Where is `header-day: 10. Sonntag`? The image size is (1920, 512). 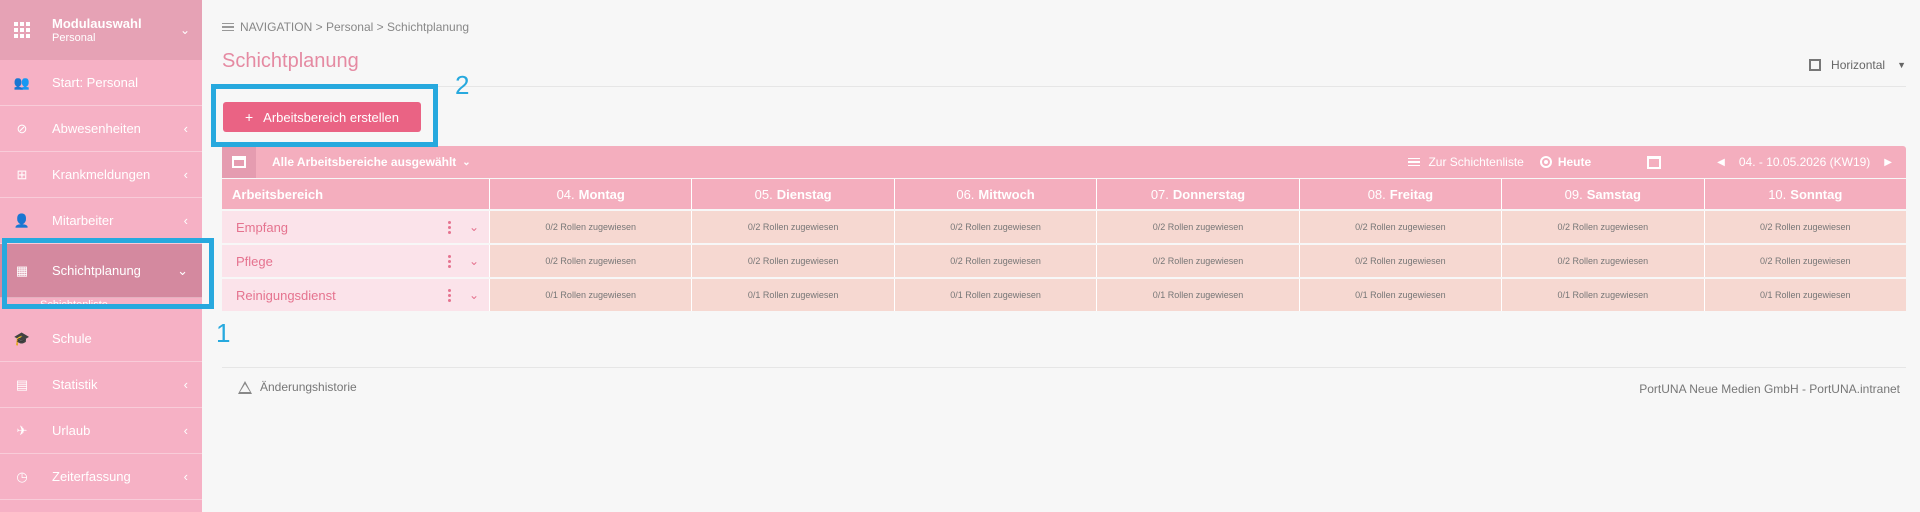
header-day: 10. Sonntag is located at coordinates (1805, 194).